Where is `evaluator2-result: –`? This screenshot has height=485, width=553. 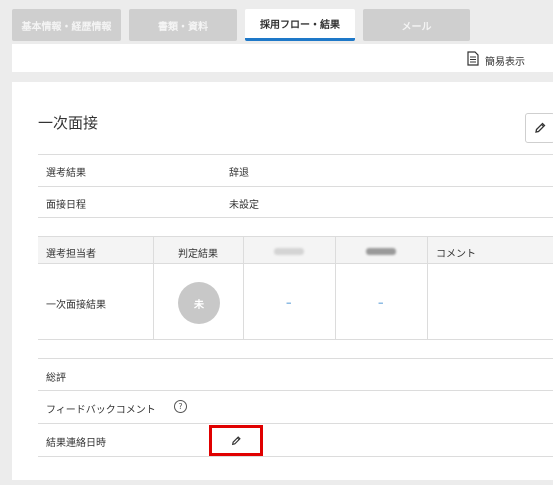 evaluator2-result: – is located at coordinates (381, 302).